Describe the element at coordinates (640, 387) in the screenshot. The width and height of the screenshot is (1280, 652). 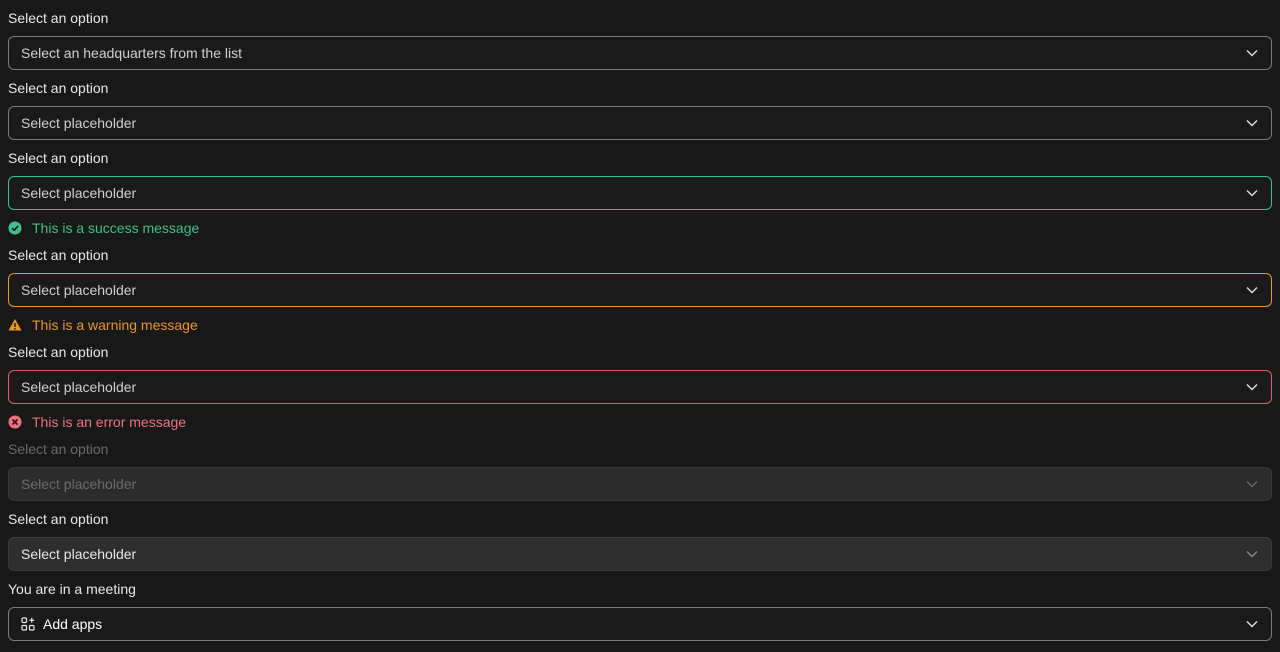
I see `error-select: Select placeholder` at that location.